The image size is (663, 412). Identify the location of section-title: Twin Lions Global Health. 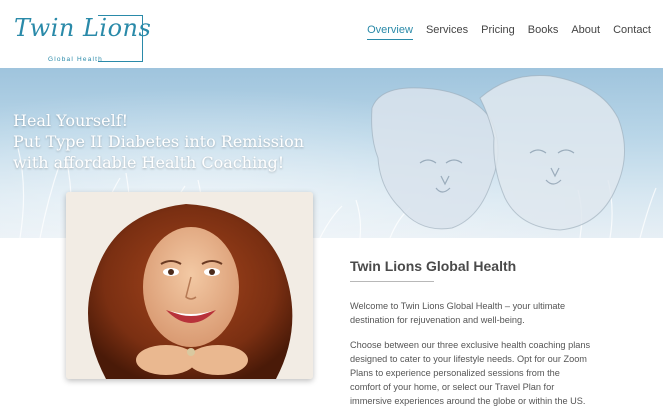
(433, 266).